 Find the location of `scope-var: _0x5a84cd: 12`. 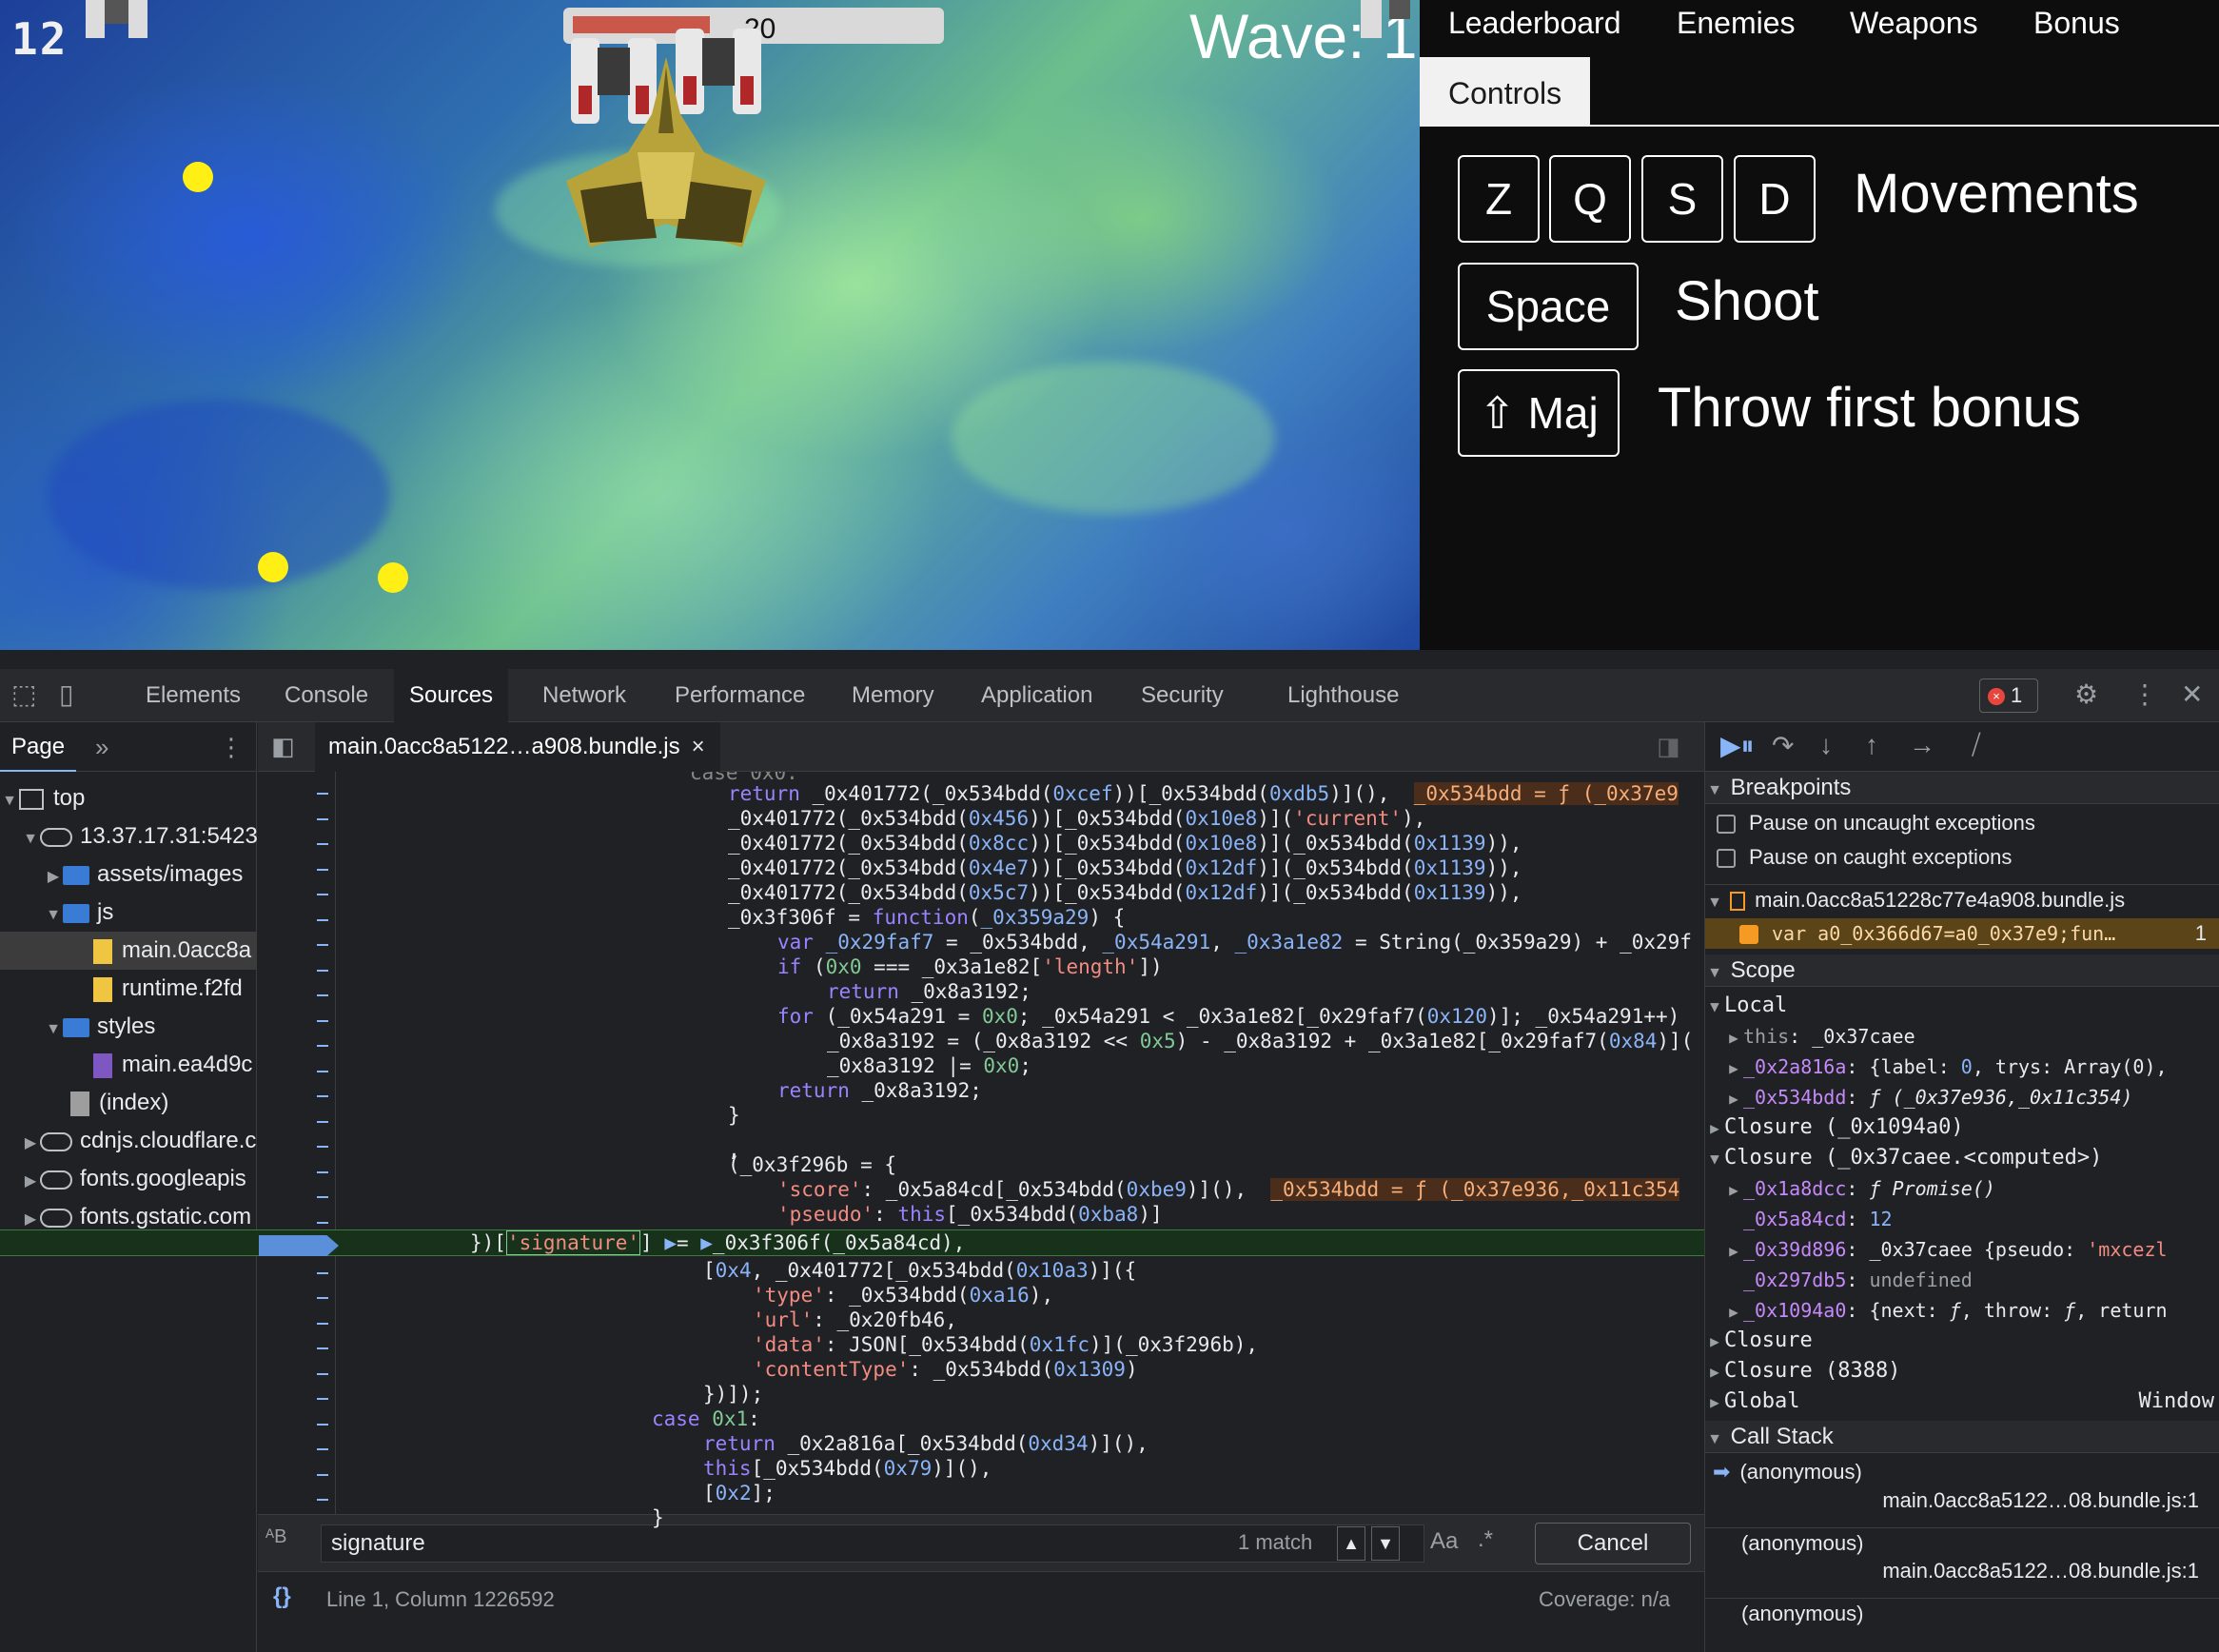

scope-var: _0x5a84cd: 12 is located at coordinates (1962, 1219).